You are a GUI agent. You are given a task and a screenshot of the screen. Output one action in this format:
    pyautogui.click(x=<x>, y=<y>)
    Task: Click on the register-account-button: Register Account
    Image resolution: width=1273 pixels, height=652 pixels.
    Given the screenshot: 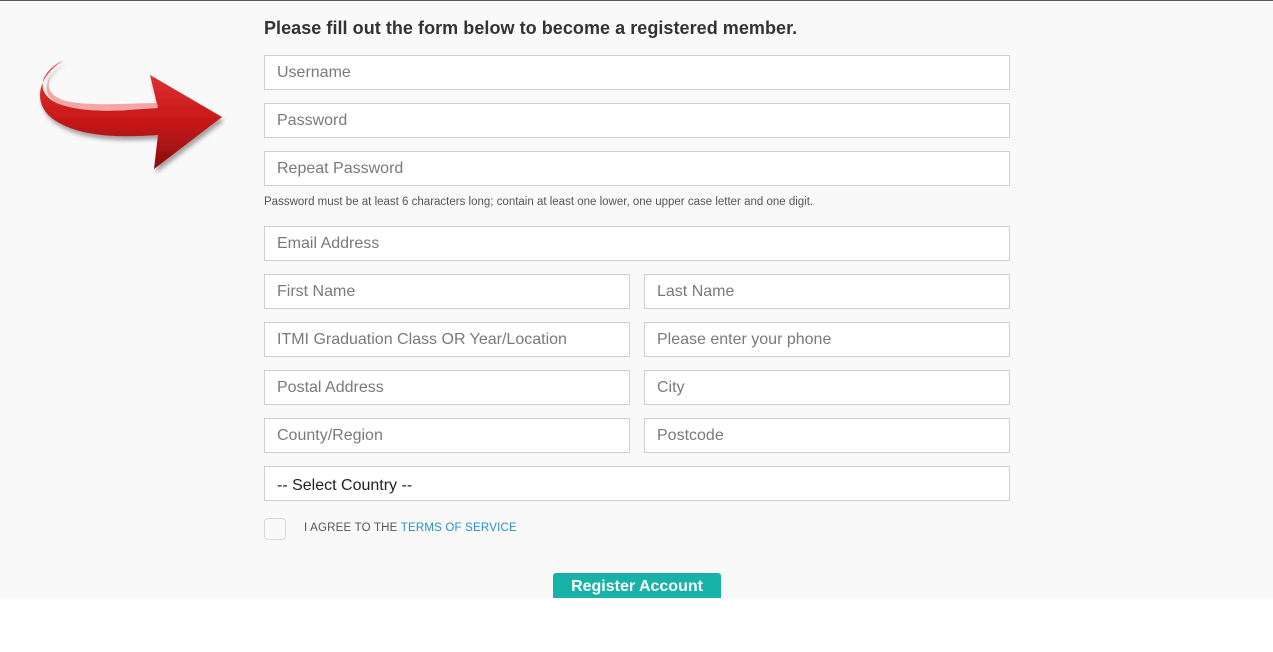 What is the action you would take?
    pyautogui.click(x=637, y=585)
    